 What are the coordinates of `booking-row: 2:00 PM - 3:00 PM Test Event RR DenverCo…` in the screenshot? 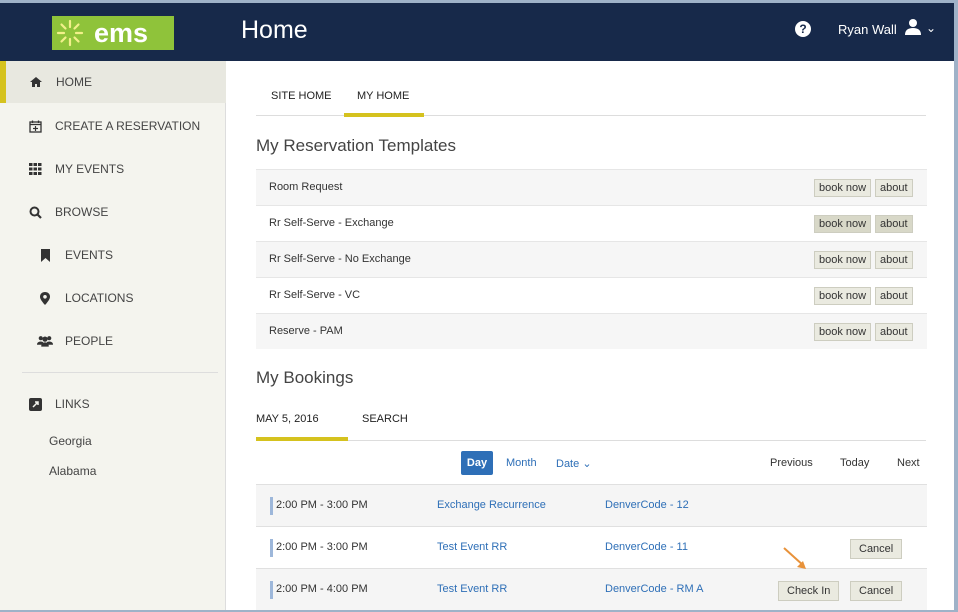 It's located at (591, 547).